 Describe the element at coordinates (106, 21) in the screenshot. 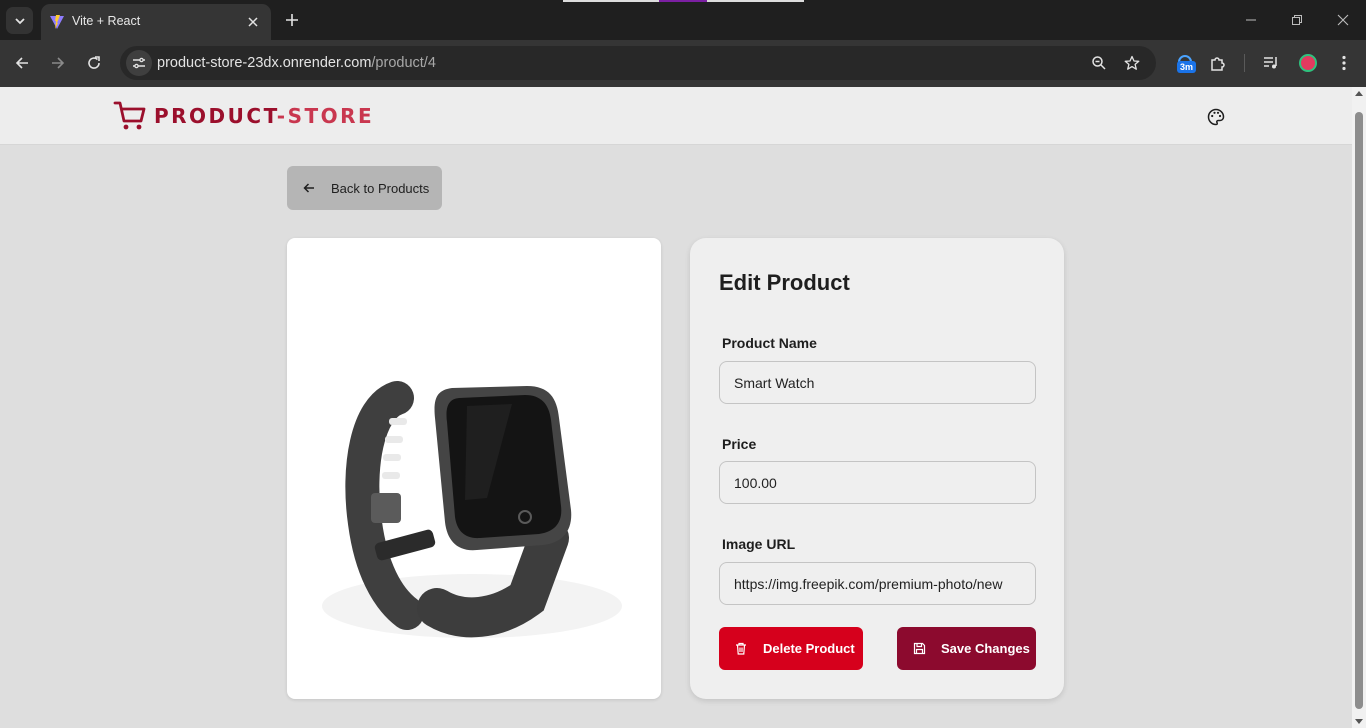

I see `tab-title: Vite + React` at that location.